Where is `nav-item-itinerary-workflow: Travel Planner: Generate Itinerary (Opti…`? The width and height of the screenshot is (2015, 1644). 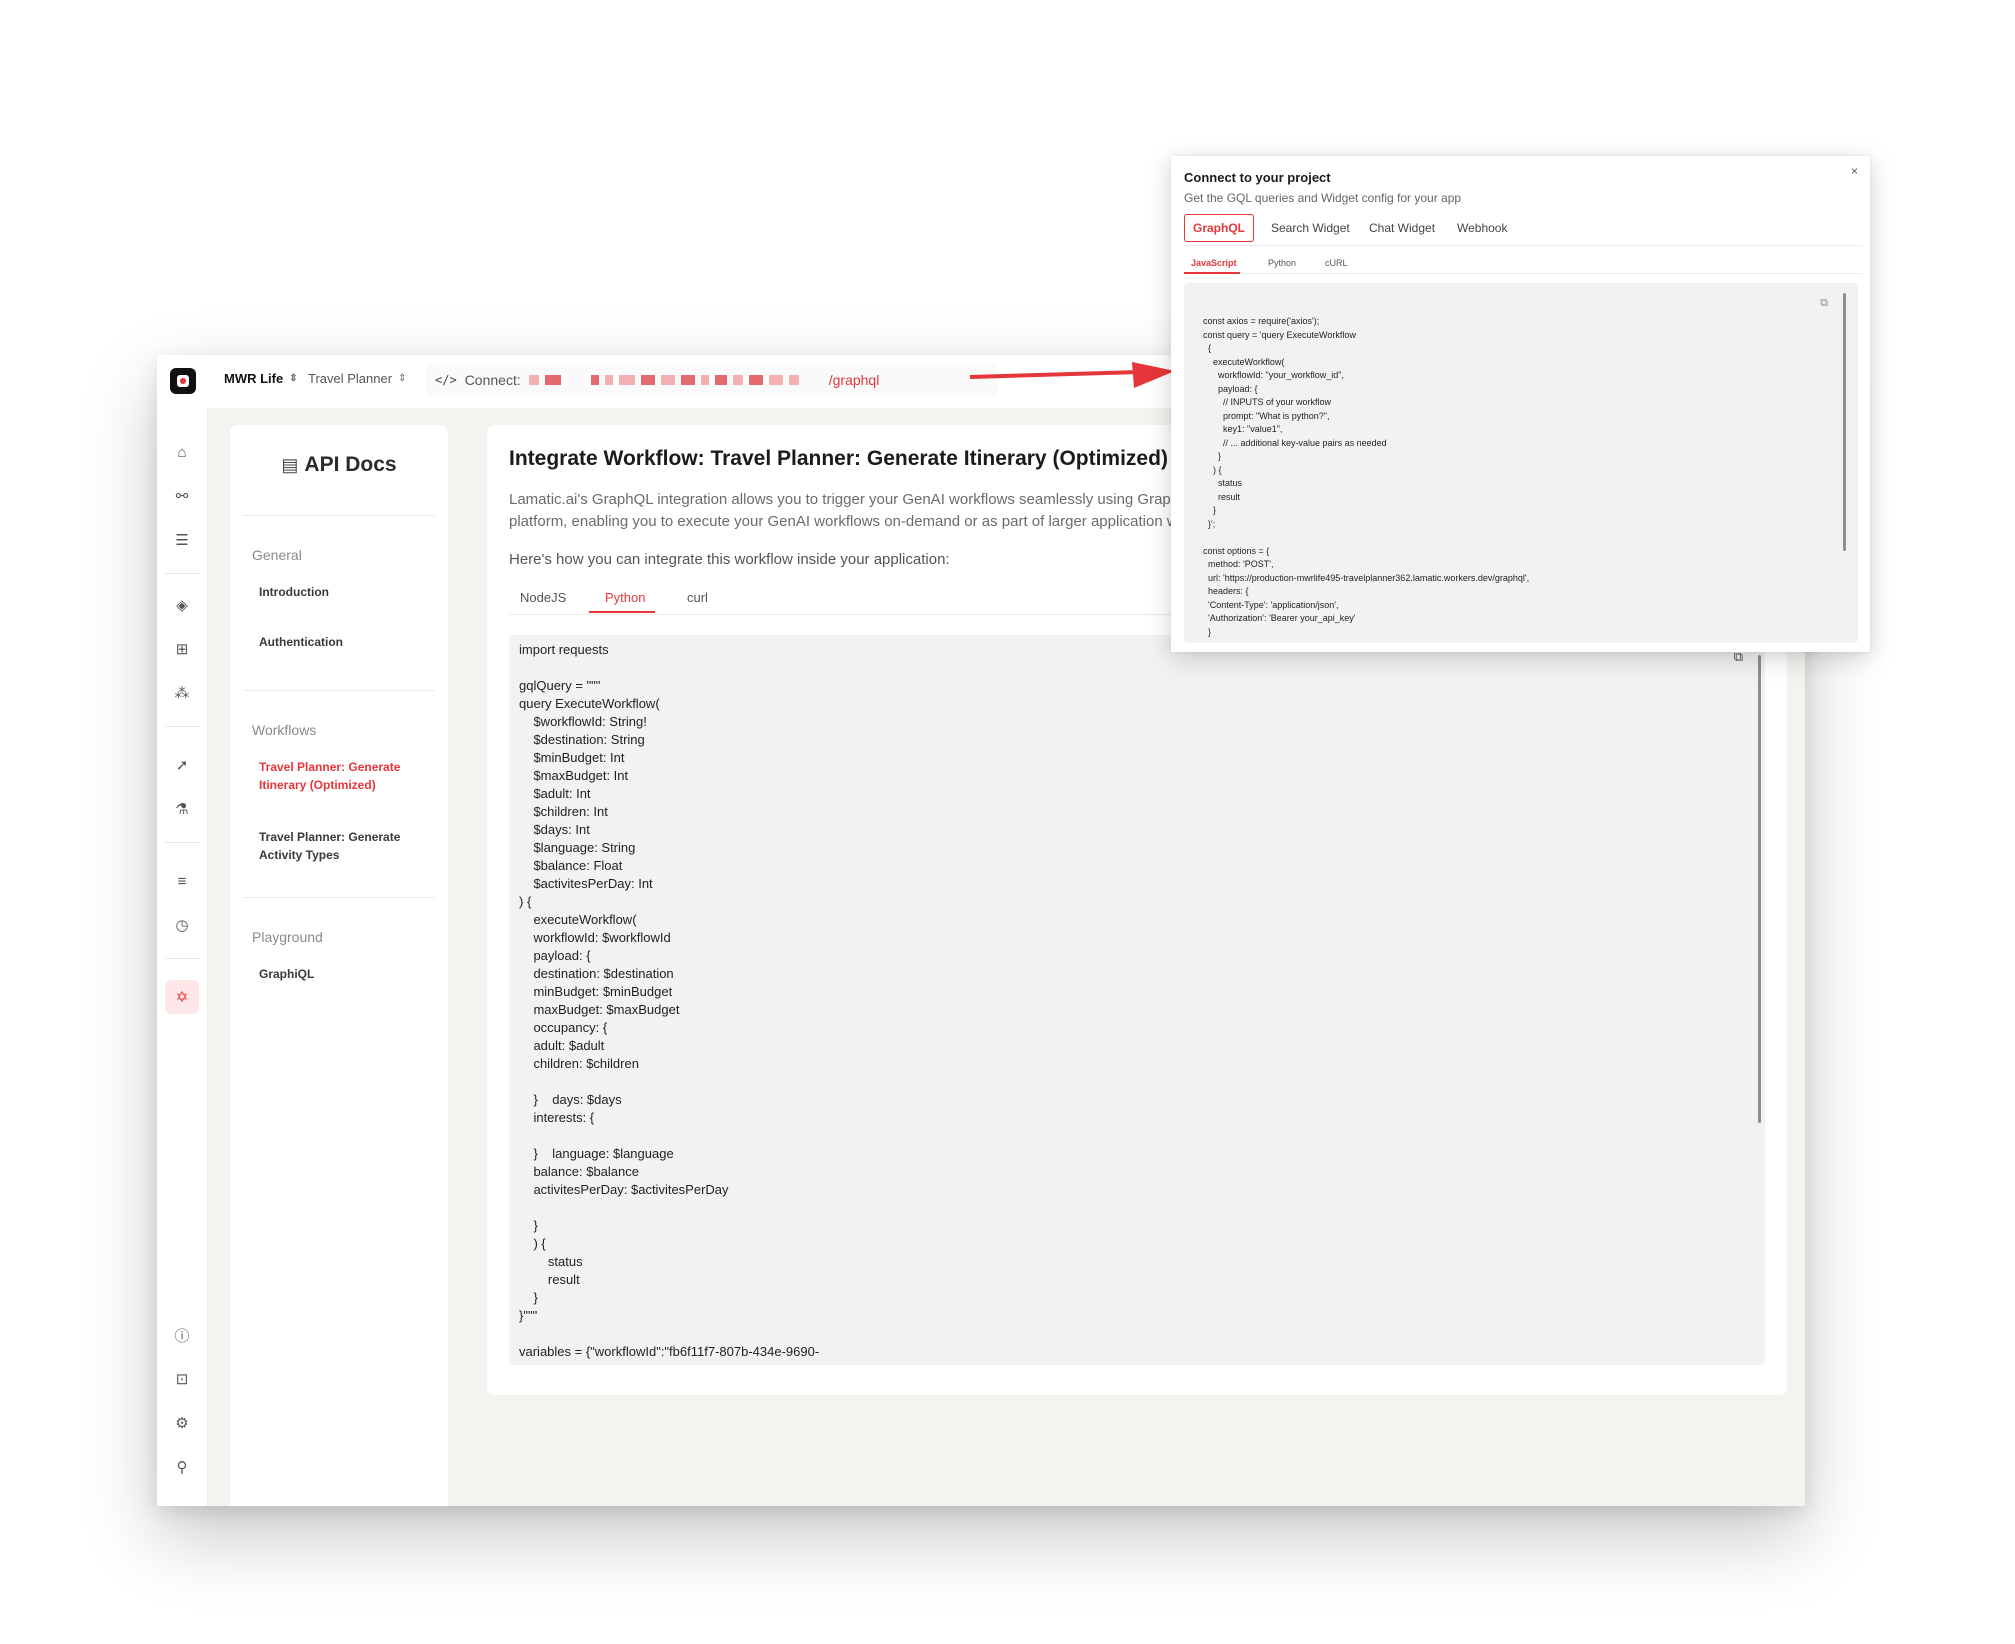
nav-item-itinerary-workflow: Travel Planner: Generate Itinerary (Opti… is located at coordinates (344, 776).